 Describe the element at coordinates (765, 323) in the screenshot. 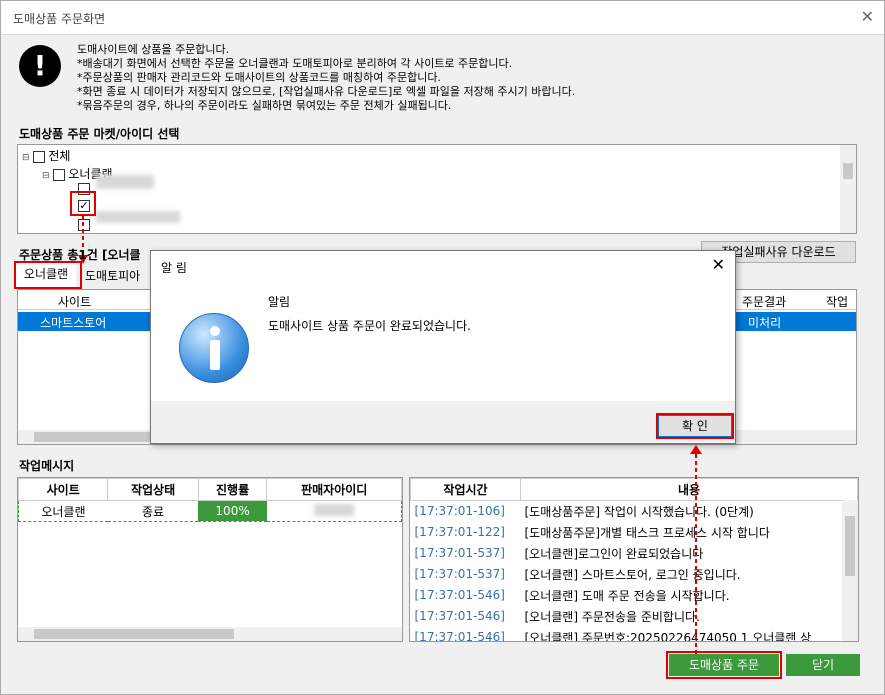

I see `cell-result: 미처리` at that location.